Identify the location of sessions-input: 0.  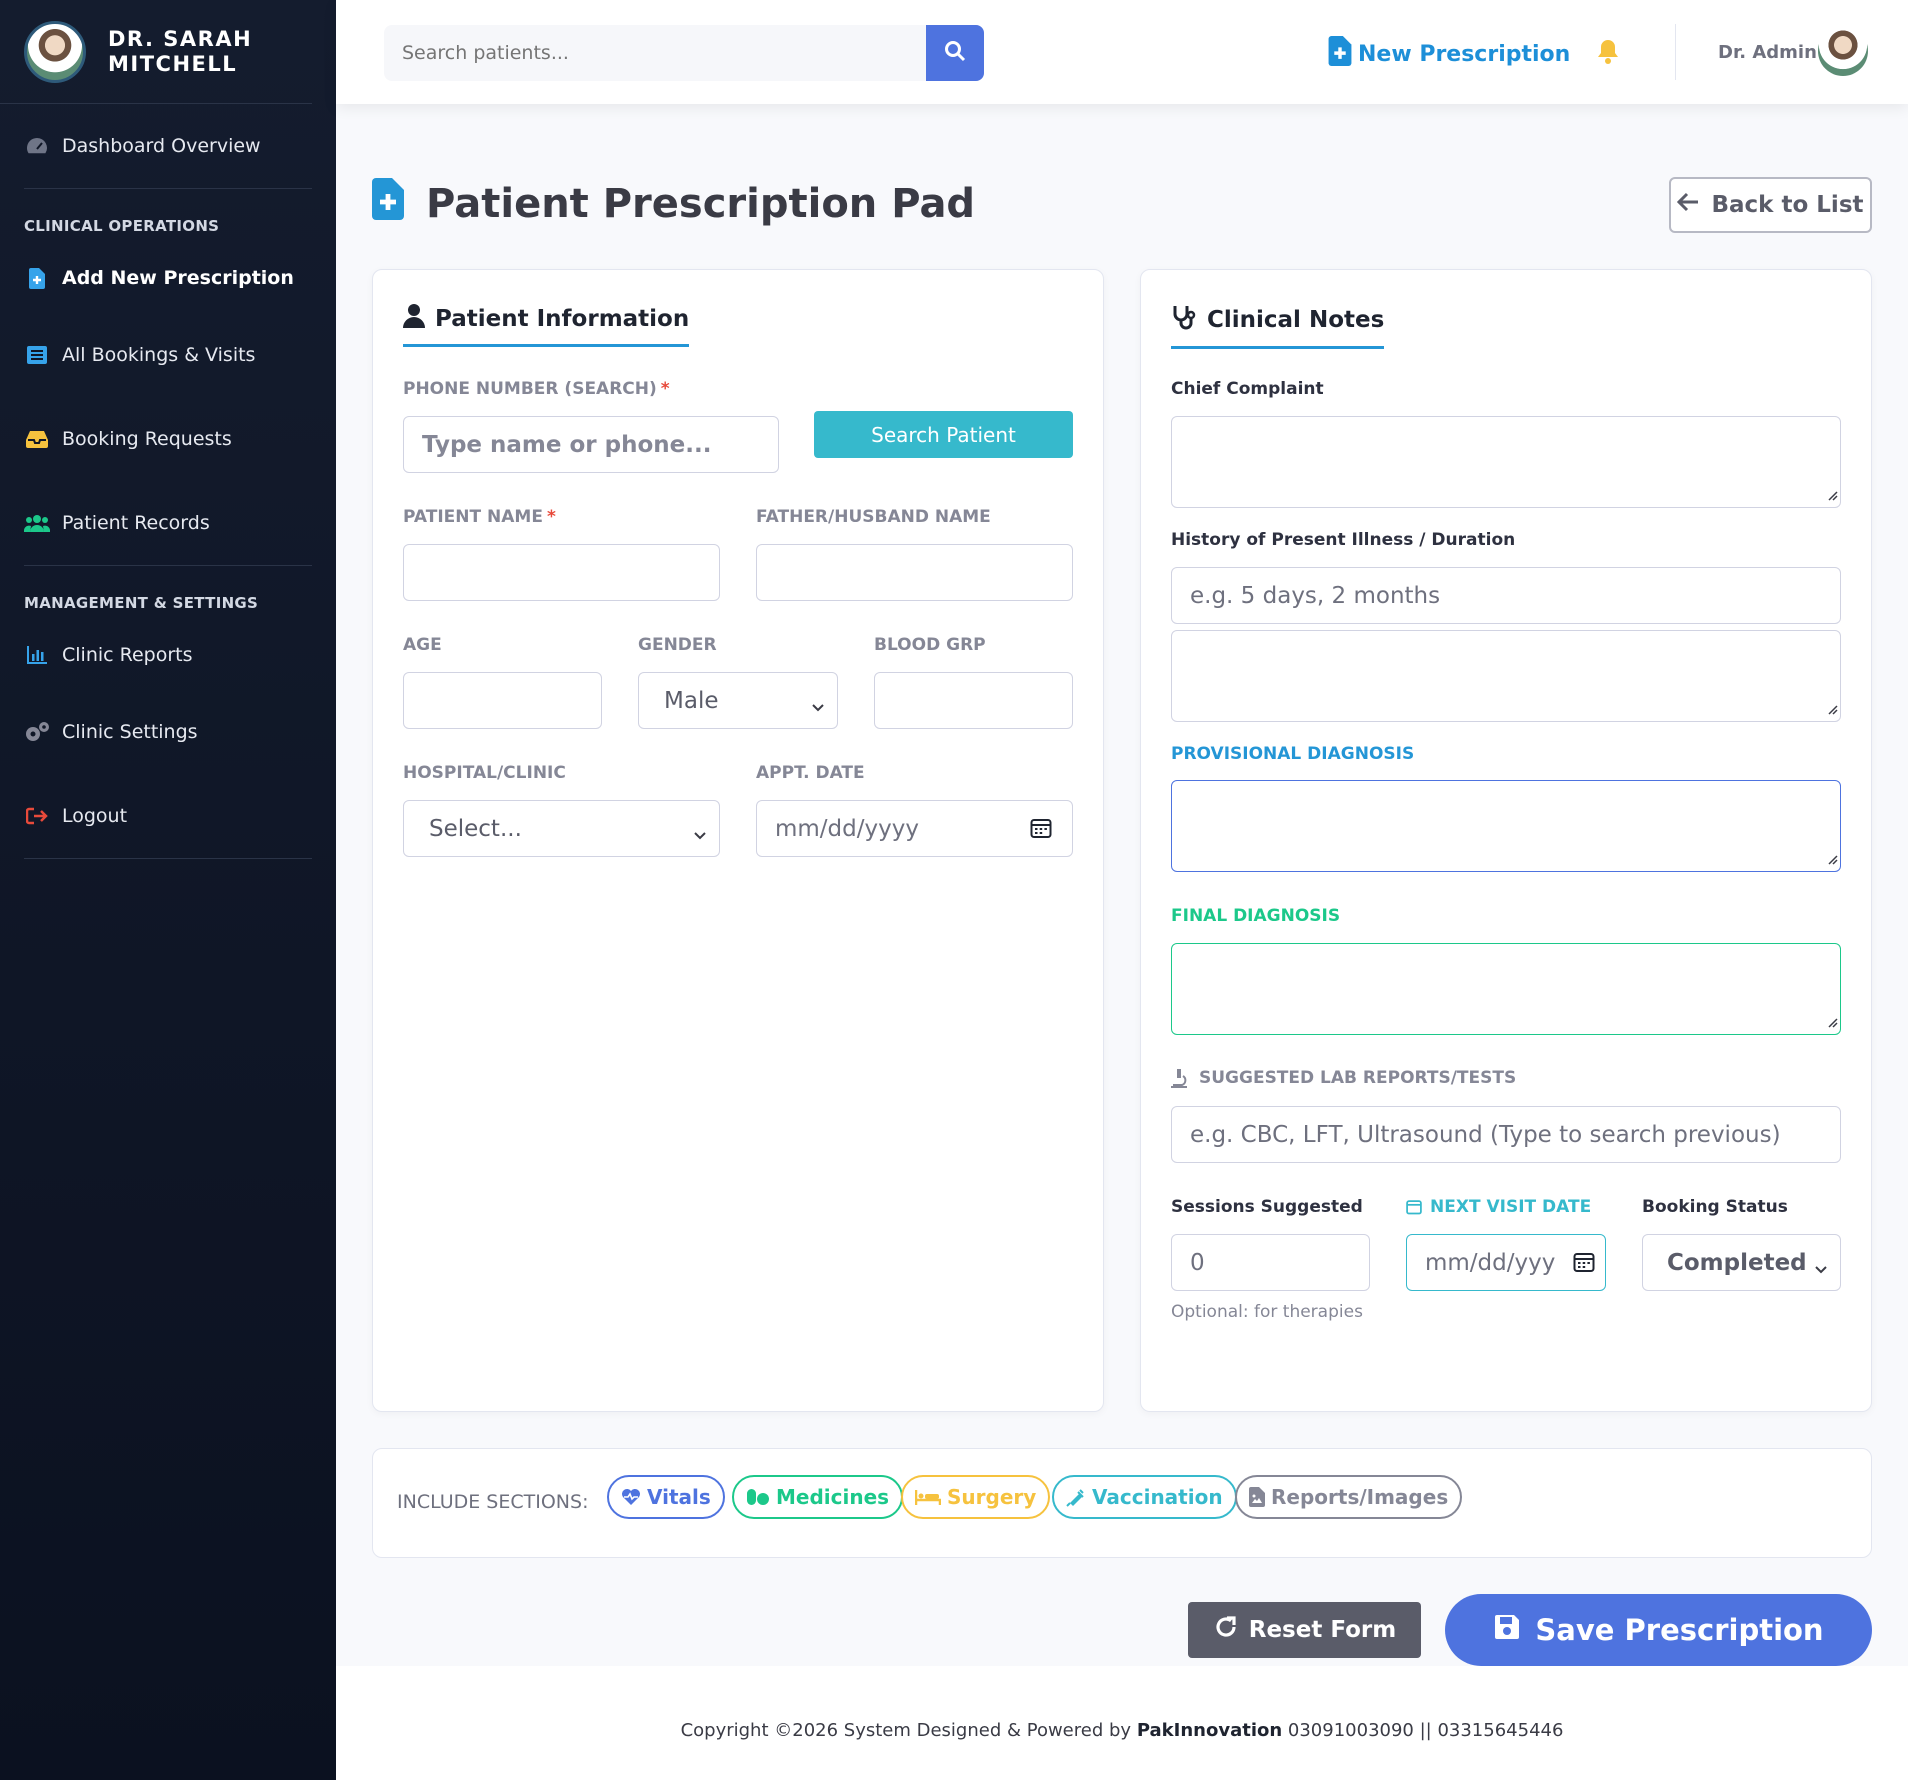
(1270, 1262).